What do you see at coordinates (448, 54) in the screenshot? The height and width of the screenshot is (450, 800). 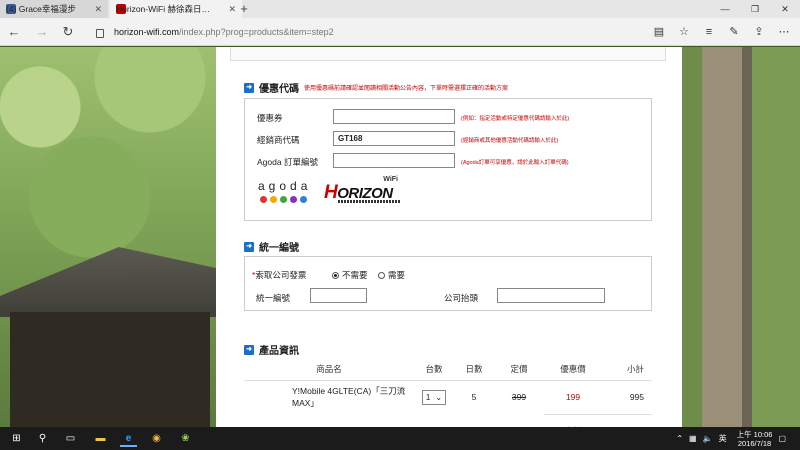 I see `previous-section-bottom` at bounding box center [448, 54].